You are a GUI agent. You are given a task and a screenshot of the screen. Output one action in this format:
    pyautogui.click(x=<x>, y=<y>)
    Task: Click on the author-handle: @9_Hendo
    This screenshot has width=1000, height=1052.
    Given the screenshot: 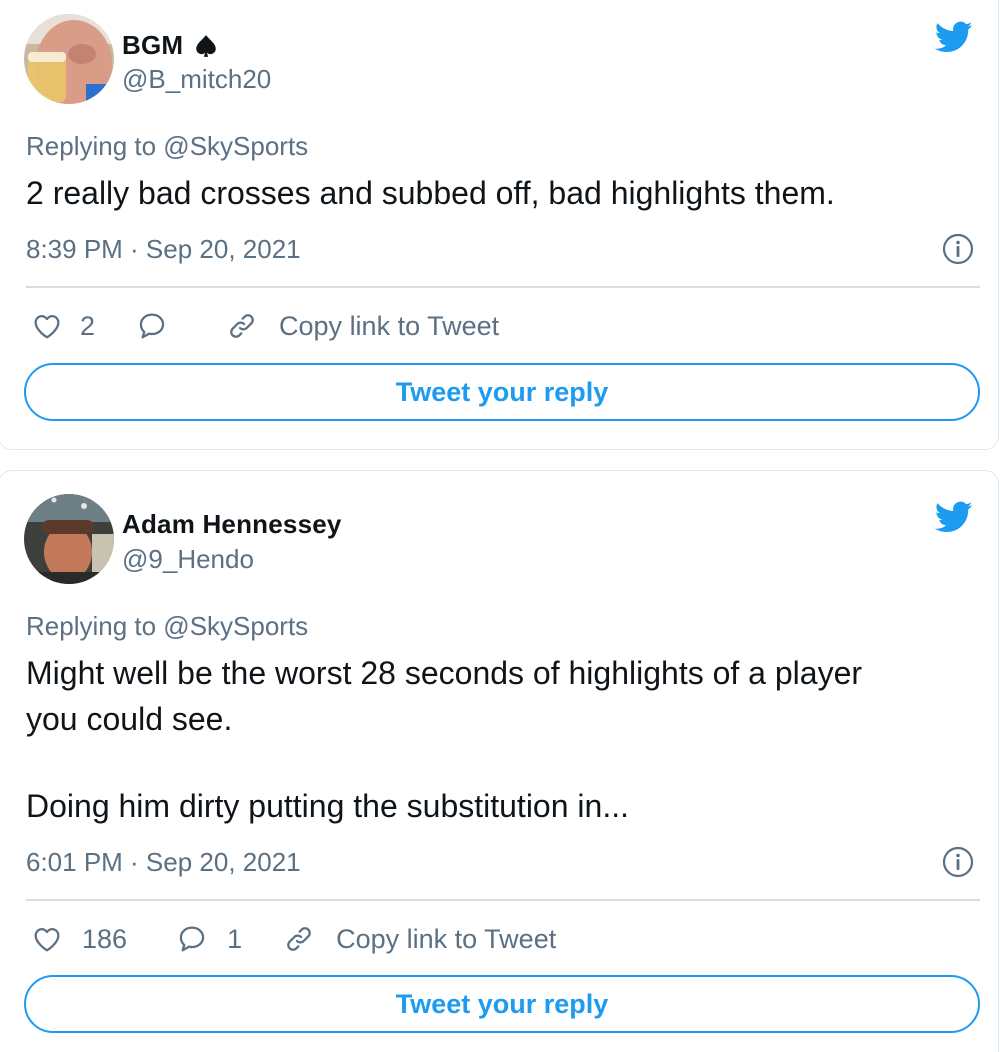 What is the action you would take?
    pyautogui.click(x=188, y=559)
    